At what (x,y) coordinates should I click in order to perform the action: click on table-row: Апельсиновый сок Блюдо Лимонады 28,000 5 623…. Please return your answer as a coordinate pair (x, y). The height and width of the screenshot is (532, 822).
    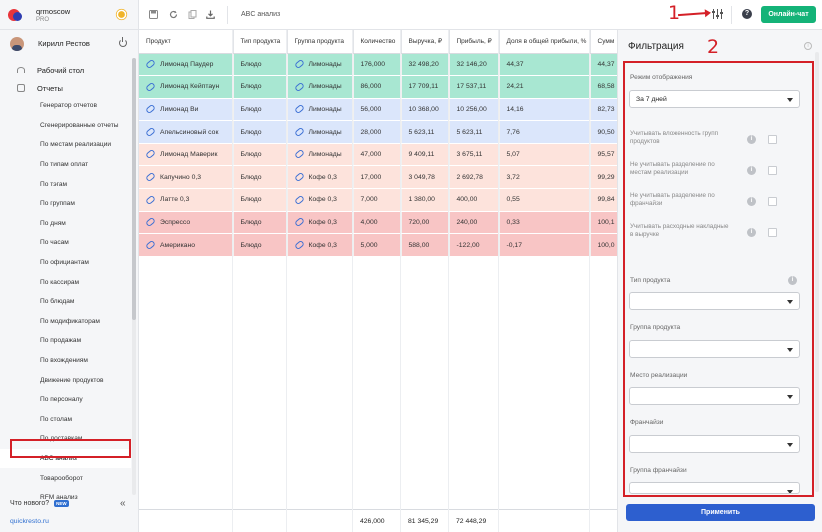
    Looking at the image, I should click on (378, 132).